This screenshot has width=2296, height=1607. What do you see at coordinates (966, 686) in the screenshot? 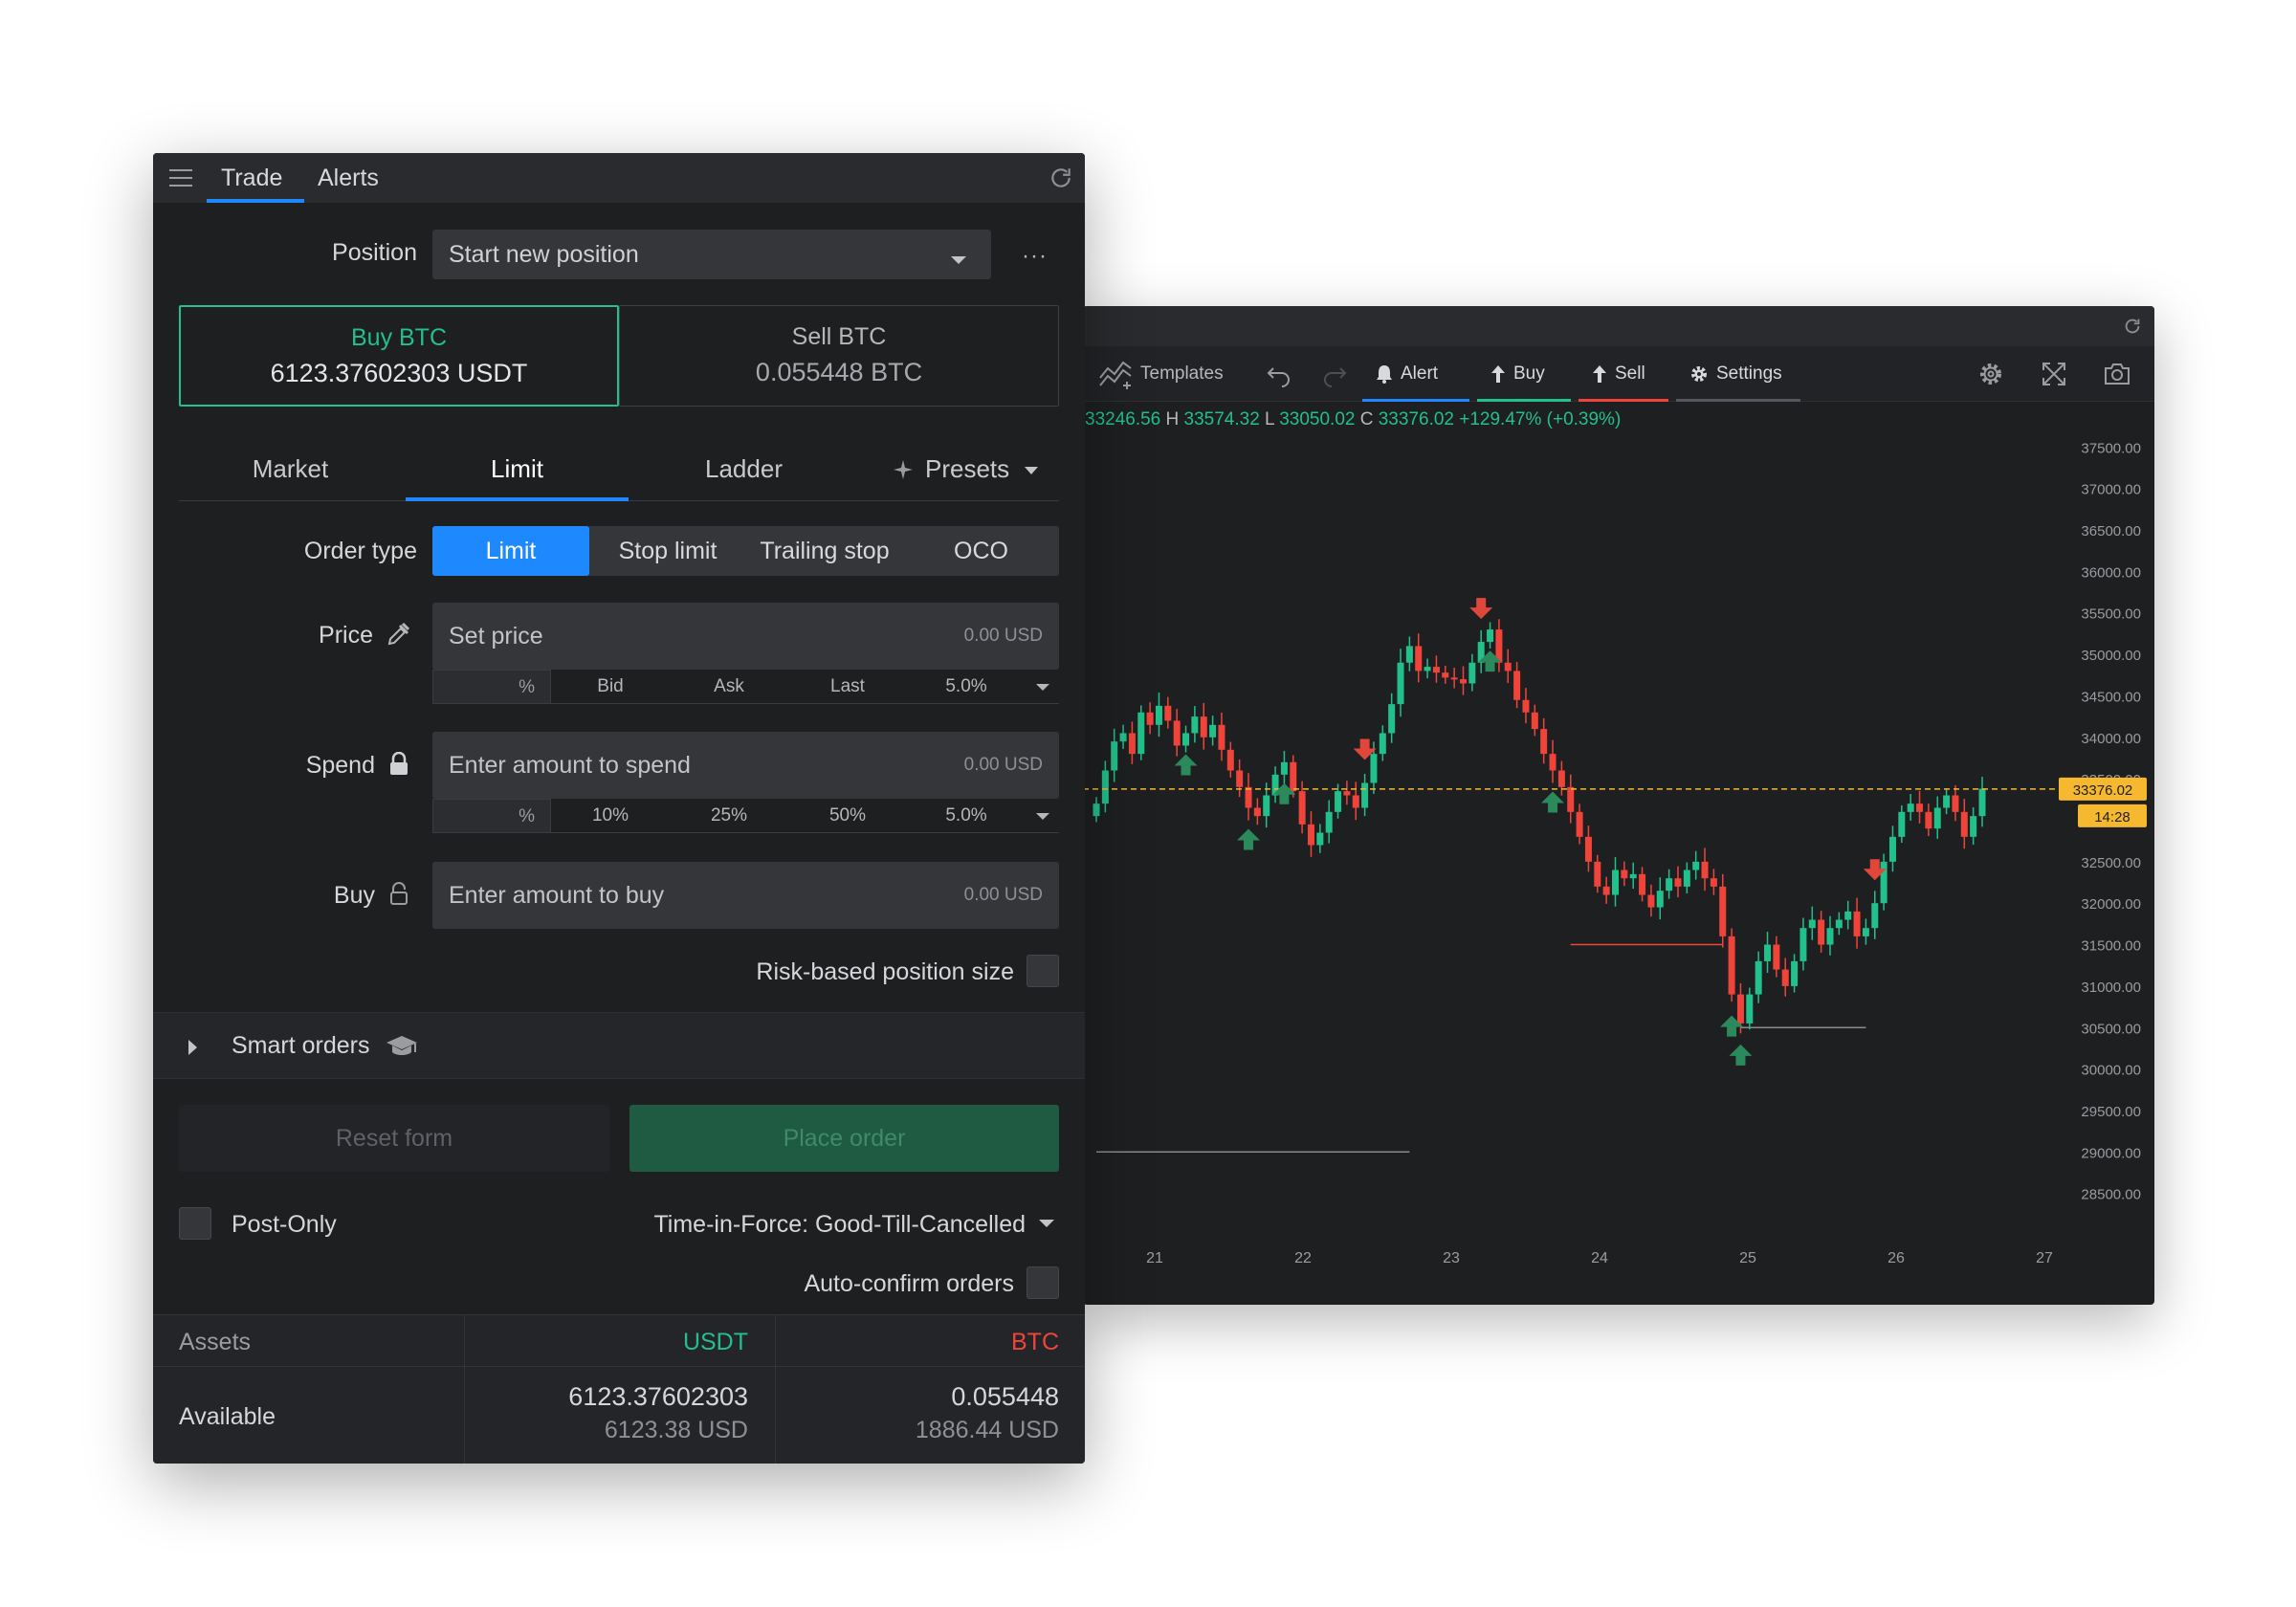
I see `price-option-percent: 5.0%` at bounding box center [966, 686].